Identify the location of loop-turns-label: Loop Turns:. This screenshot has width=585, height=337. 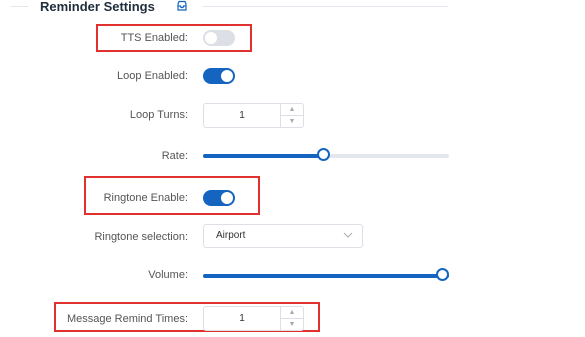
(158, 115).